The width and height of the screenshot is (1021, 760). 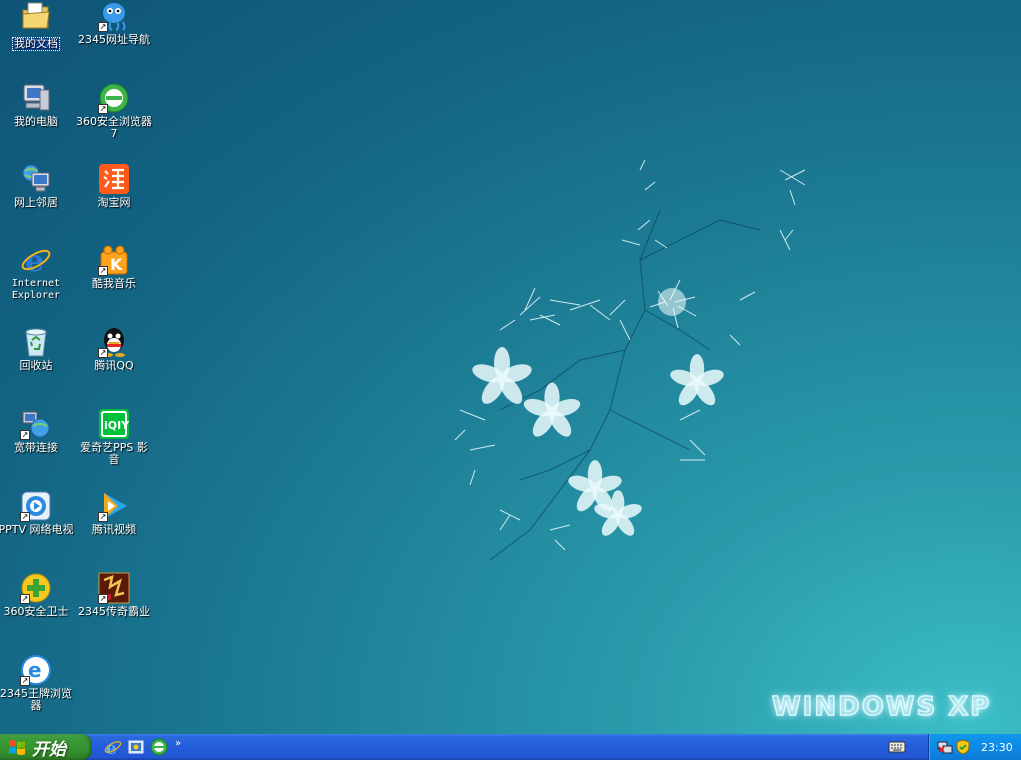 I want to click on broadband-connection-icon: ↗, so click(x=36, y=424).